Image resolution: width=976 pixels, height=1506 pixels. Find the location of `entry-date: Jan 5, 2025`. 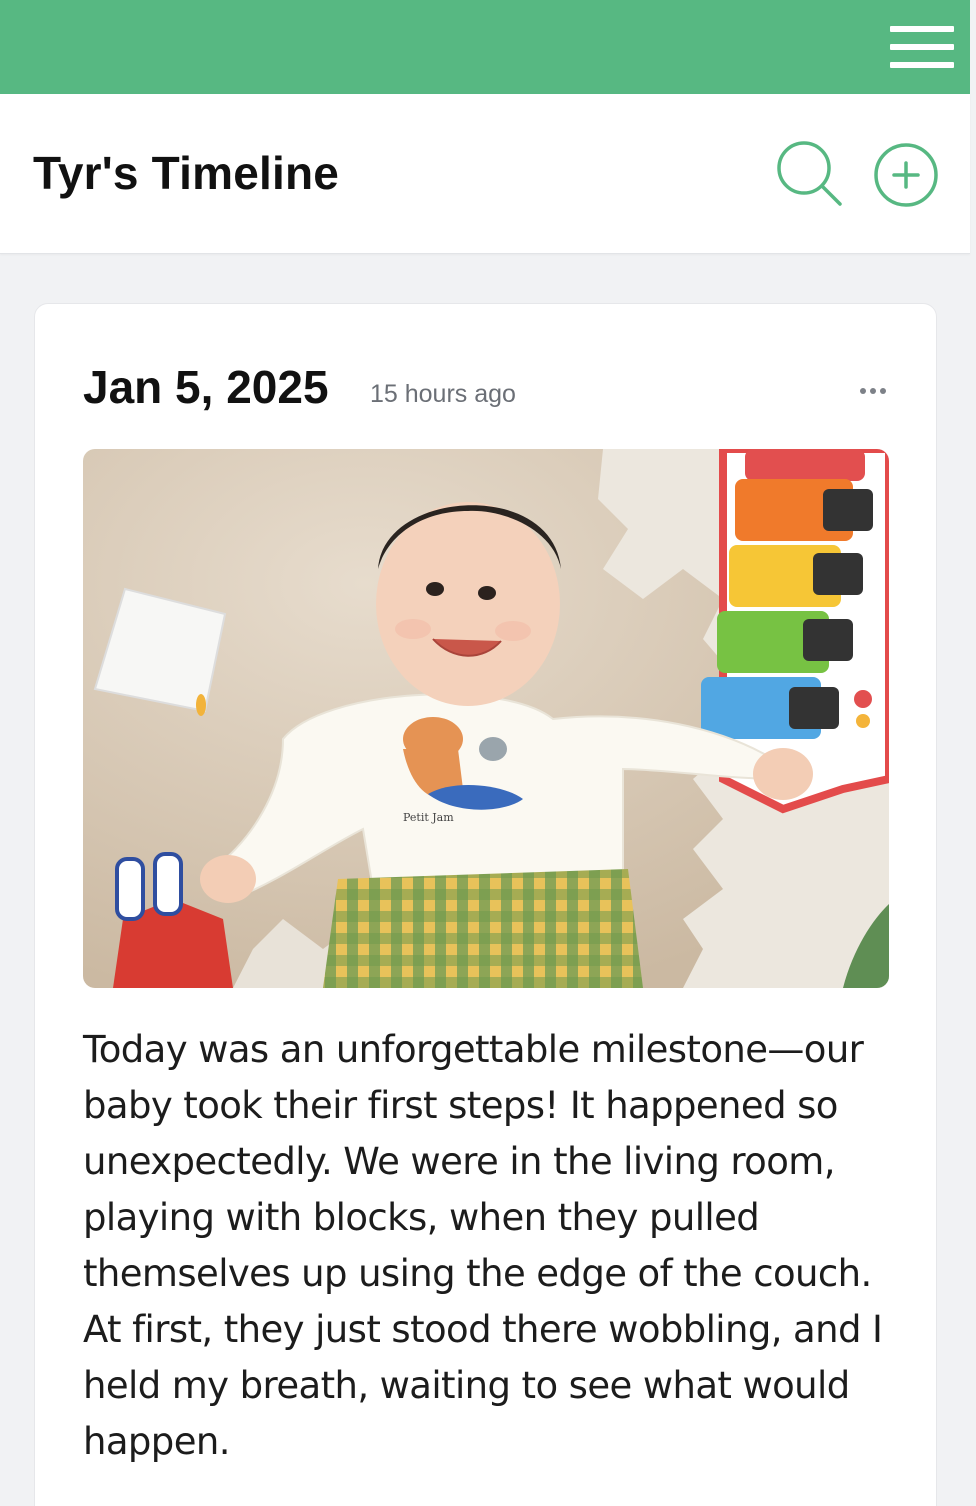

entry-date: Jan 5, 2025 is located at coordinates (206, 387).